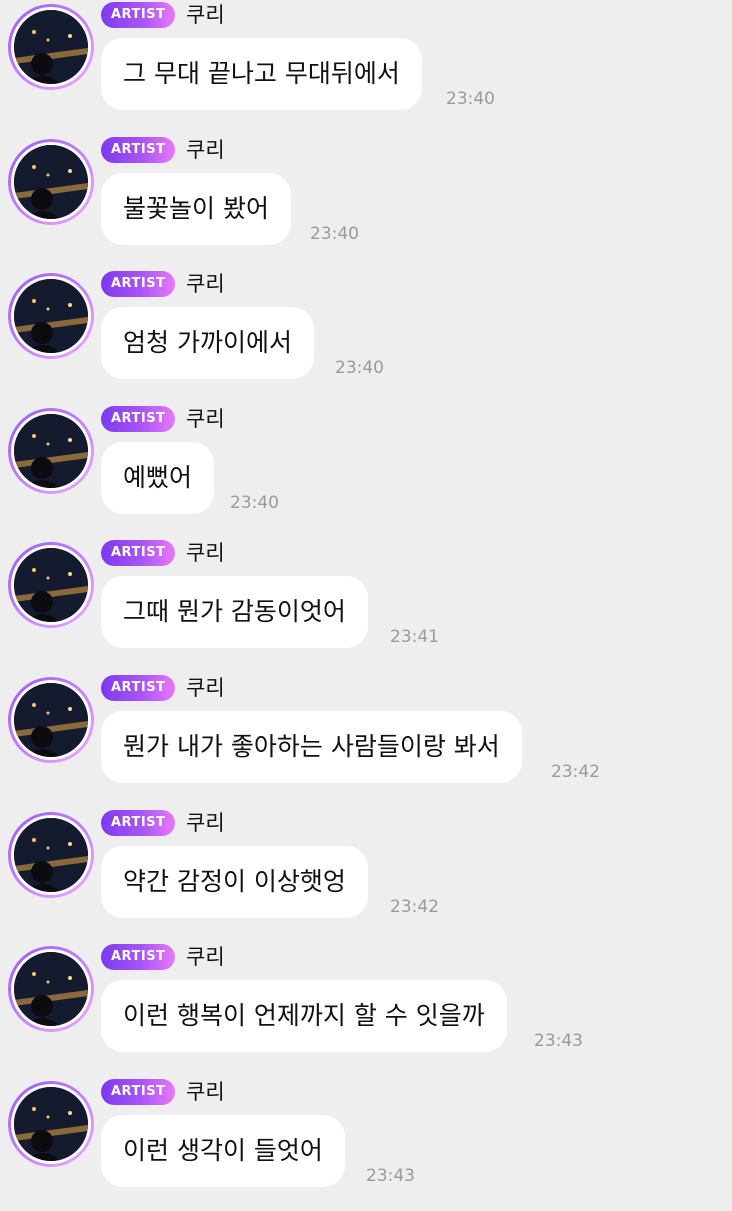 This screenshot has height=1211, width=732. I want to click on message-bubble: 엄청 가까이에서, so click(207, 343).